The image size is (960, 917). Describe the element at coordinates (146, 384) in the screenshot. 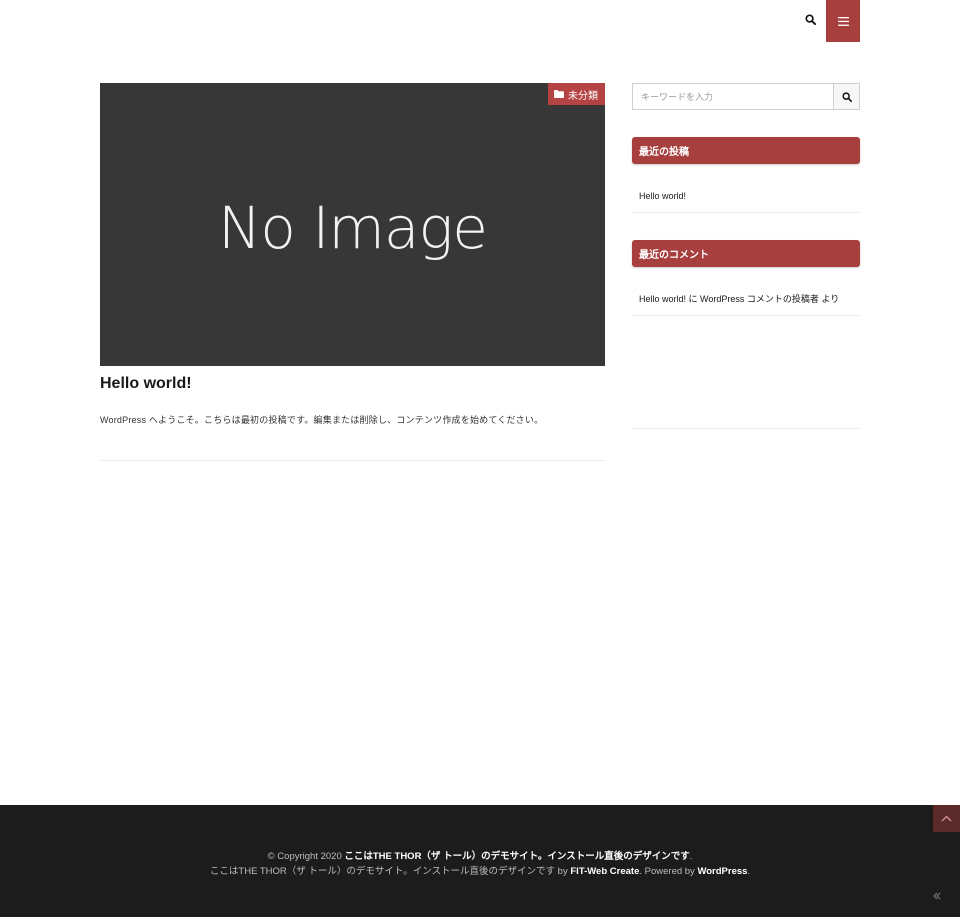

I see `post-title-link: Hello world!` at that location.